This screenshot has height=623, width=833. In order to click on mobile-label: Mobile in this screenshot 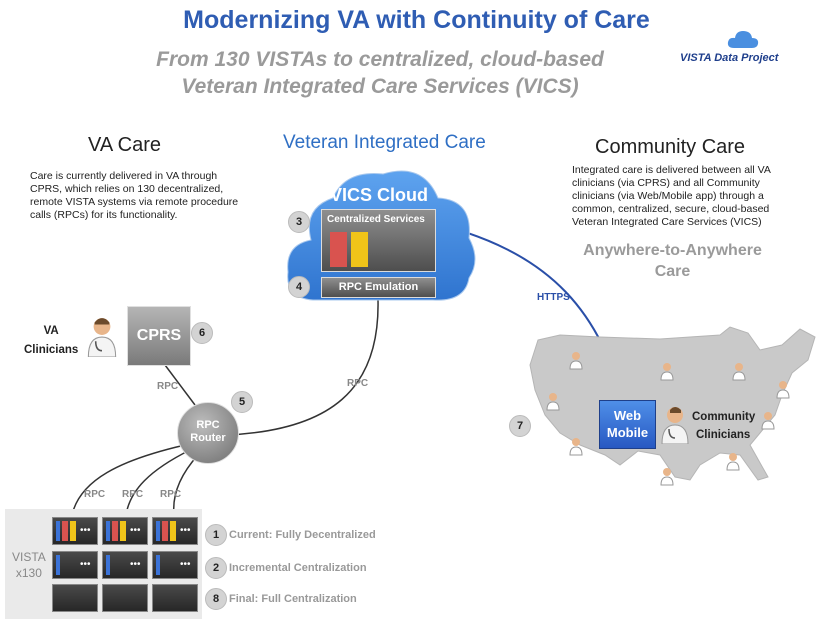, I will do `click(627, 432)`.